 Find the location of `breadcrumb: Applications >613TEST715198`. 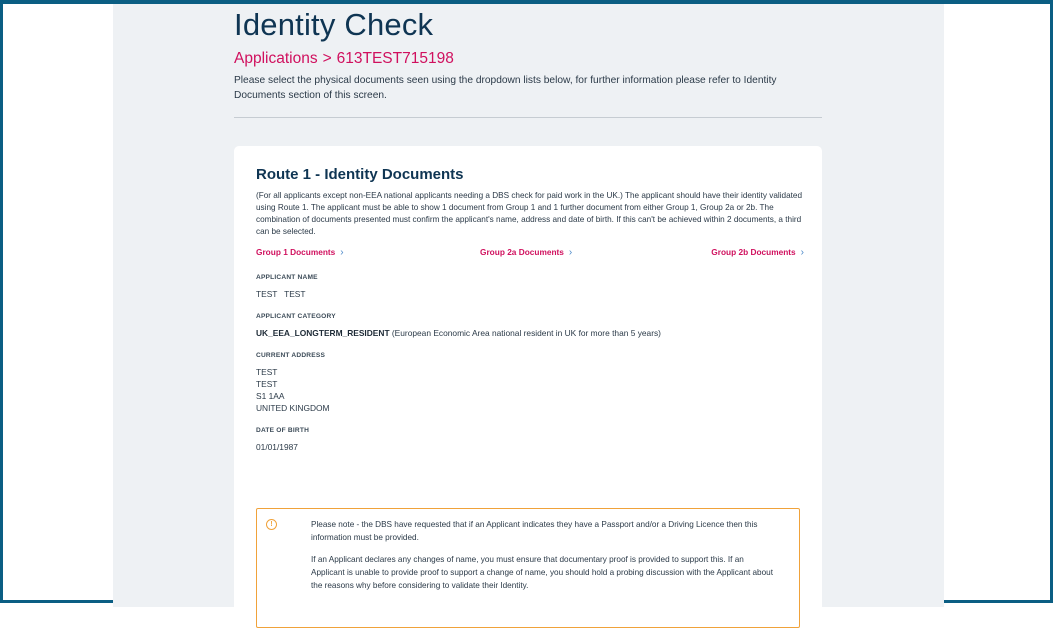

breadcrumb: Applications >613TEST715198 is located at coordinates (344, 59).